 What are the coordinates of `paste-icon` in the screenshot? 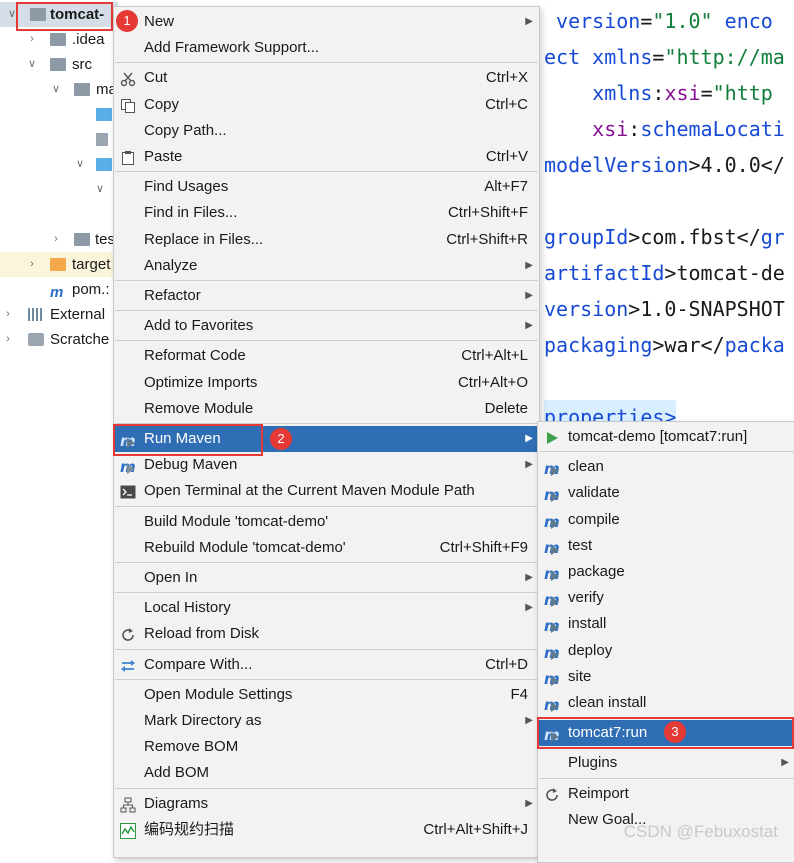 It's located at (128, 157).